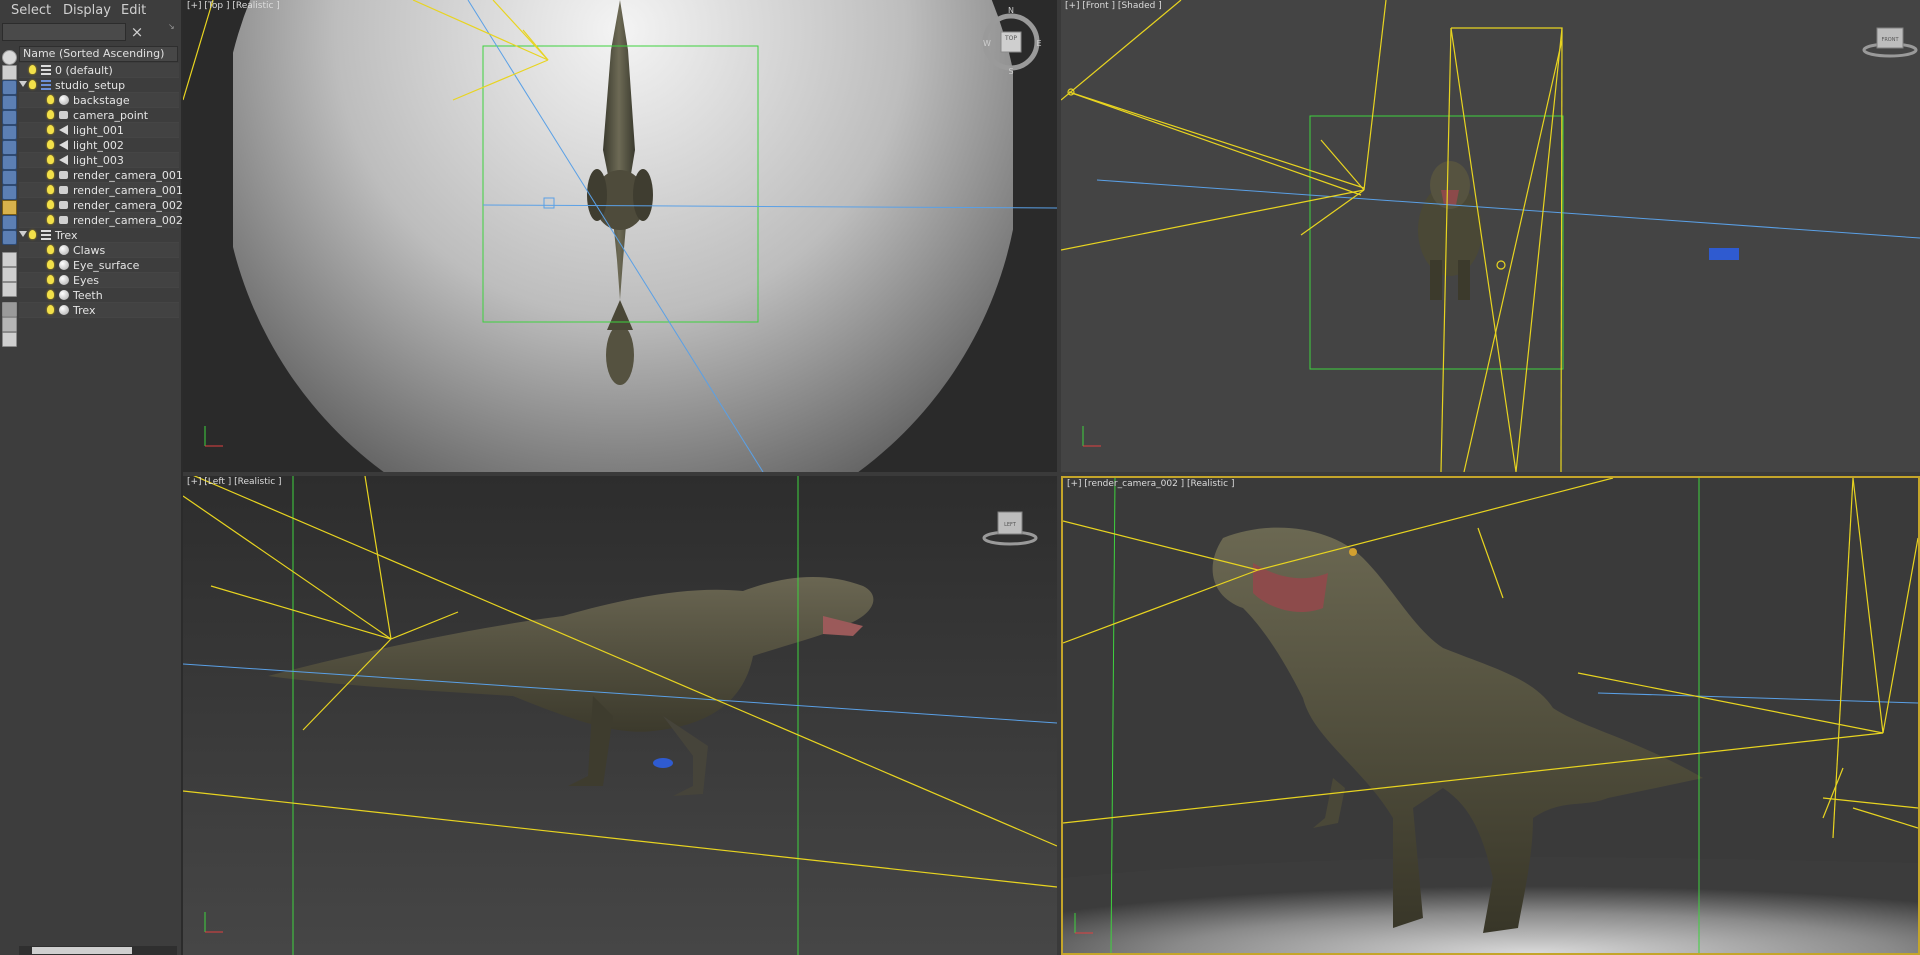  I want to click on tree-row: Eyes, so click(99, 280).